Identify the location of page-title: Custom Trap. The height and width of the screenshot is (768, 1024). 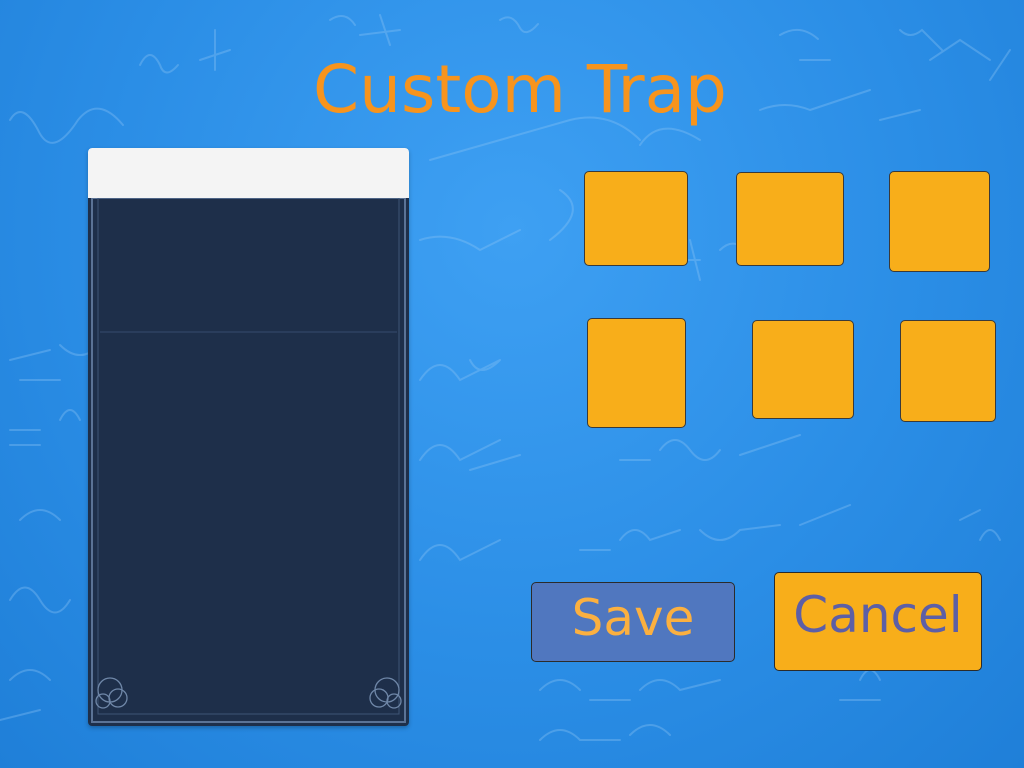
(520, 89).